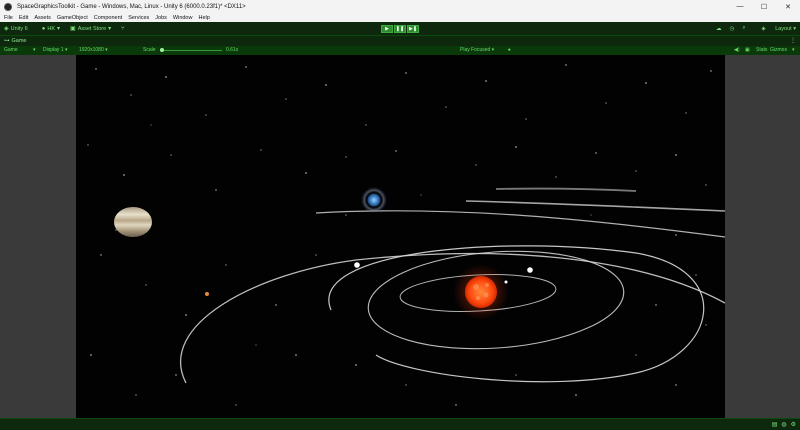  I want to click on pause-button: ❚❚, so click(400, 29).